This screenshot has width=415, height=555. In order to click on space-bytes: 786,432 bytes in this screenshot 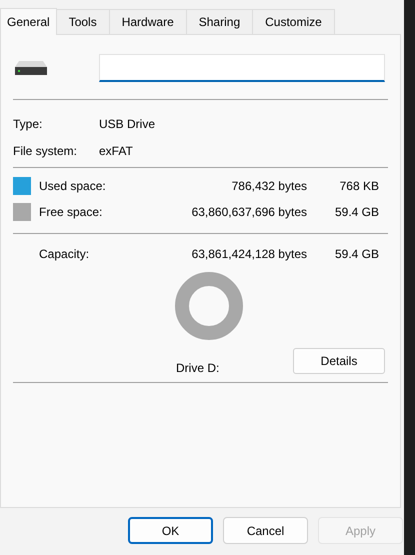, I will do `click(268, 186)`.